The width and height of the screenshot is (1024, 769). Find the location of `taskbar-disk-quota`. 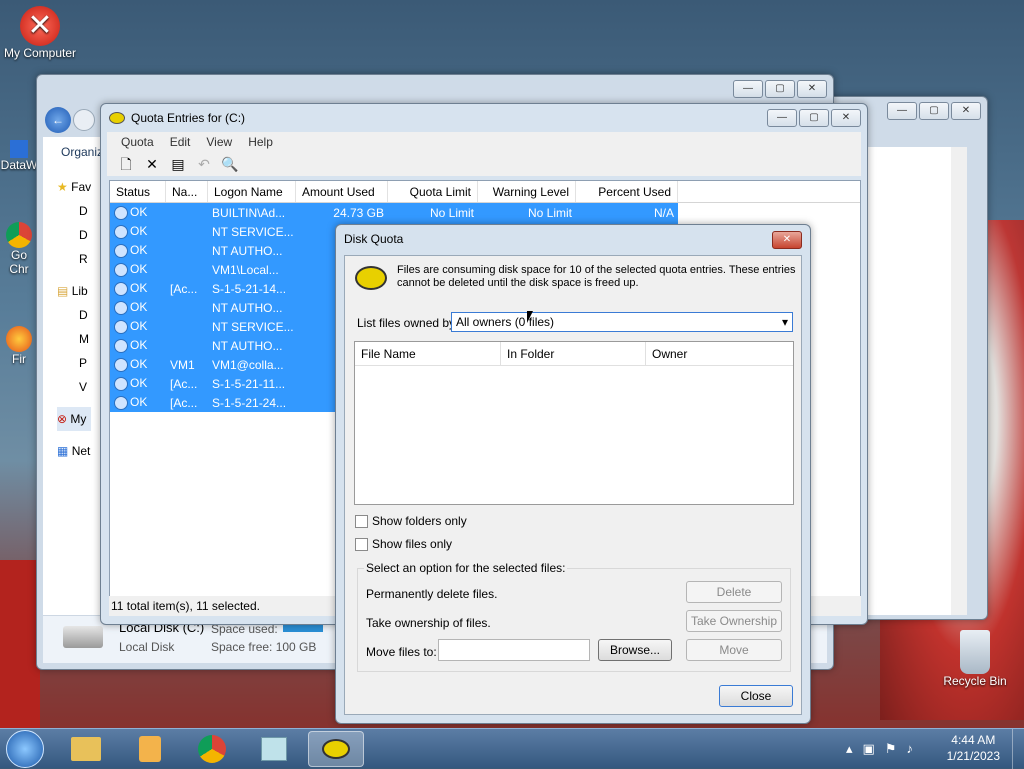

taskbar-disk-quota is located at coordinates (336, 749).